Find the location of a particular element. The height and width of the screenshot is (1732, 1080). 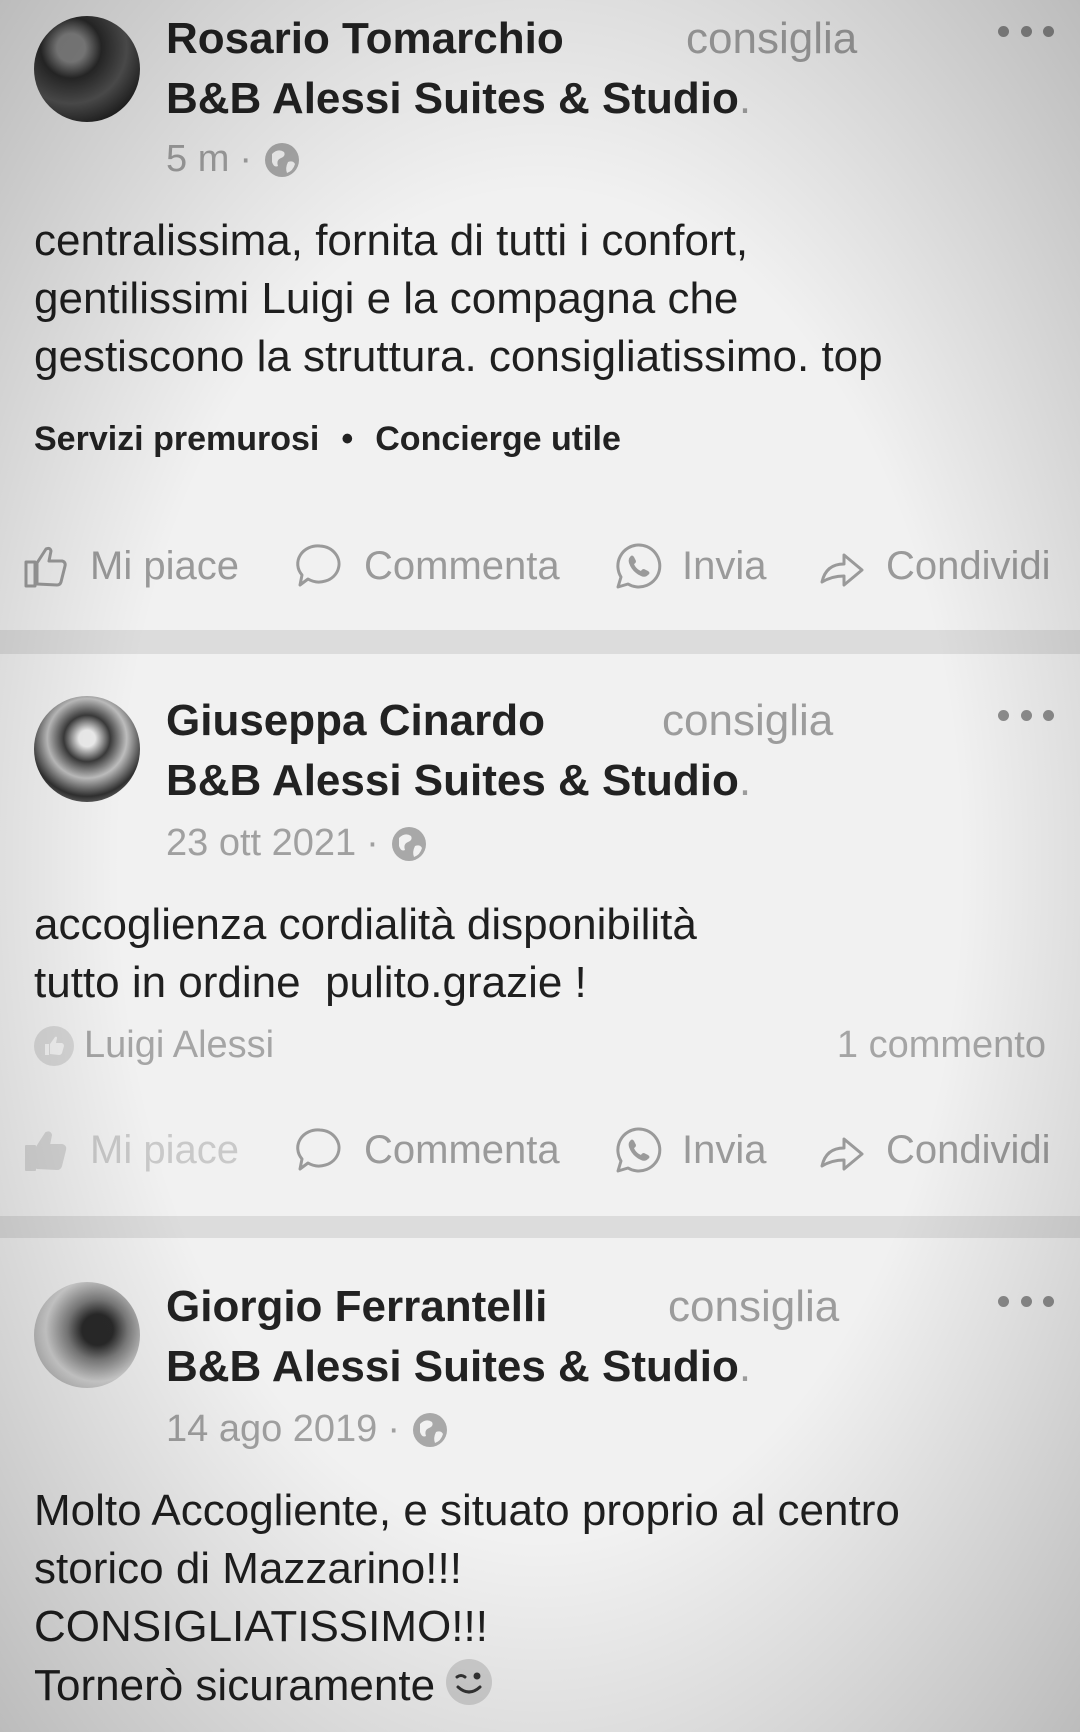

reactions-row: Luigi Alessi 1 commento is located at coordinates (540, 1045).